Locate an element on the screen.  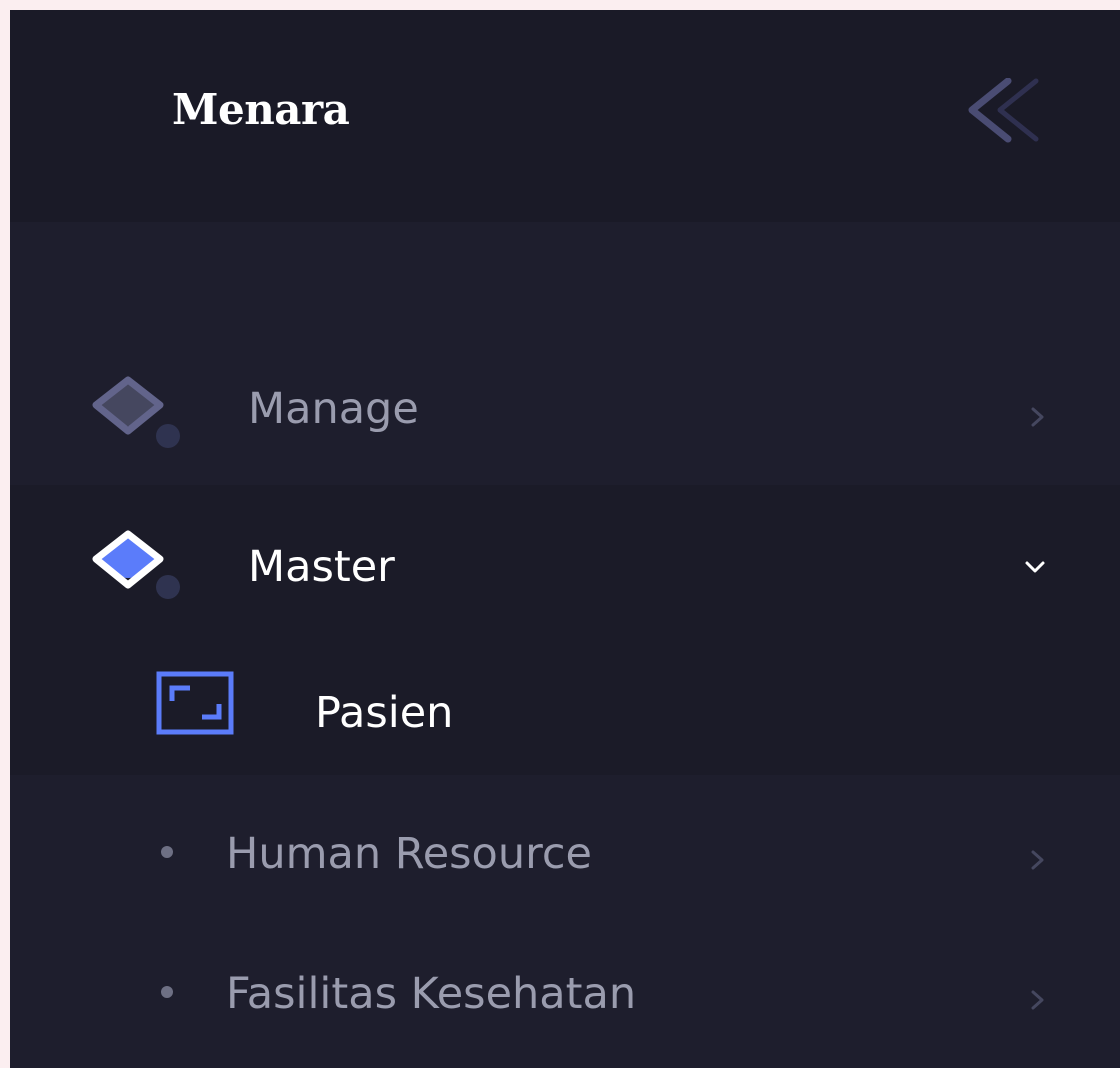
frame-icon is located at coordinates (196, 703).